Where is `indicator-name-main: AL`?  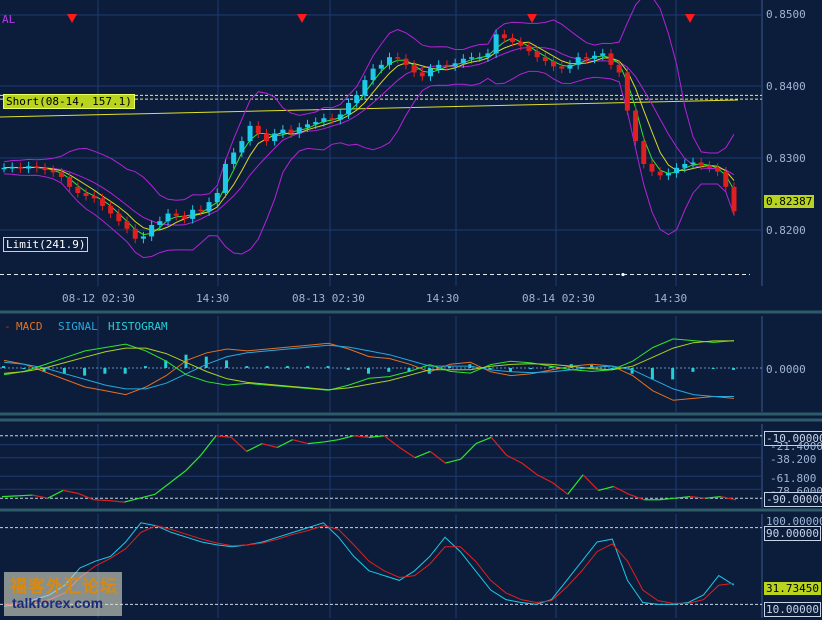
indicator-name-main: AL is located at coordinates (9, 19).